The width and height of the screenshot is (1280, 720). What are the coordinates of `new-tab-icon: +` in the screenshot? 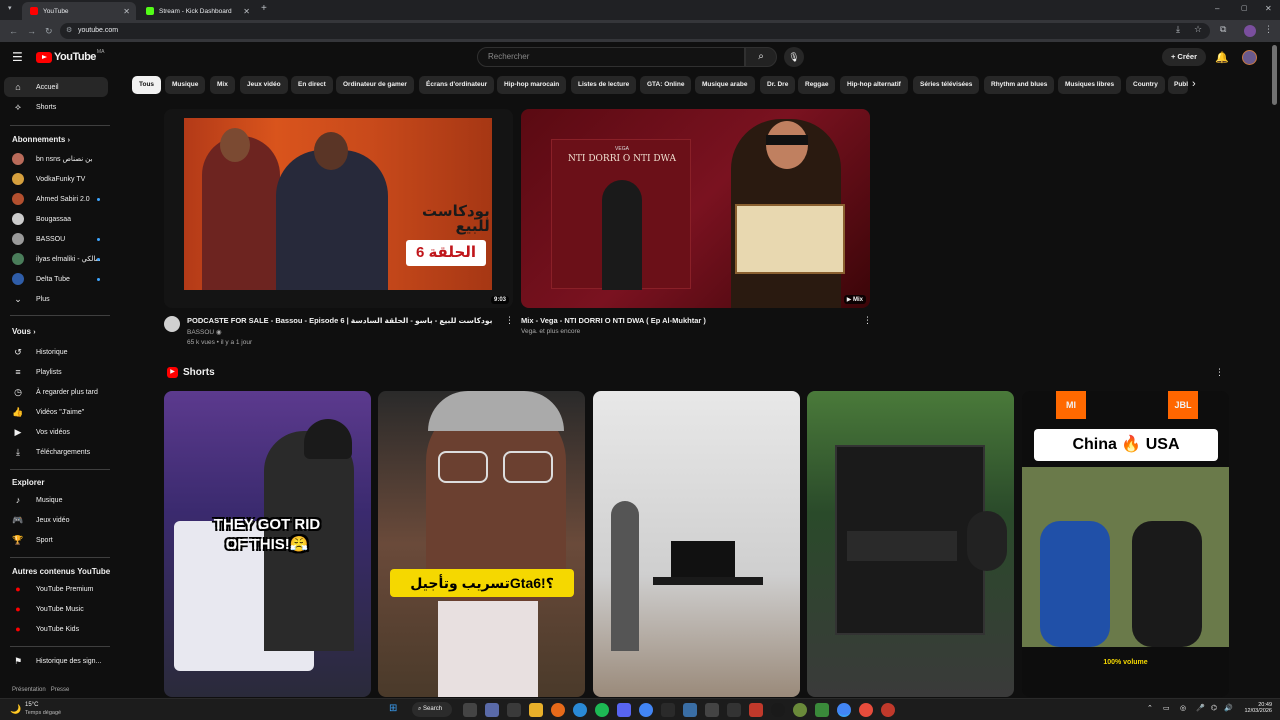 It's located at (264, 8).